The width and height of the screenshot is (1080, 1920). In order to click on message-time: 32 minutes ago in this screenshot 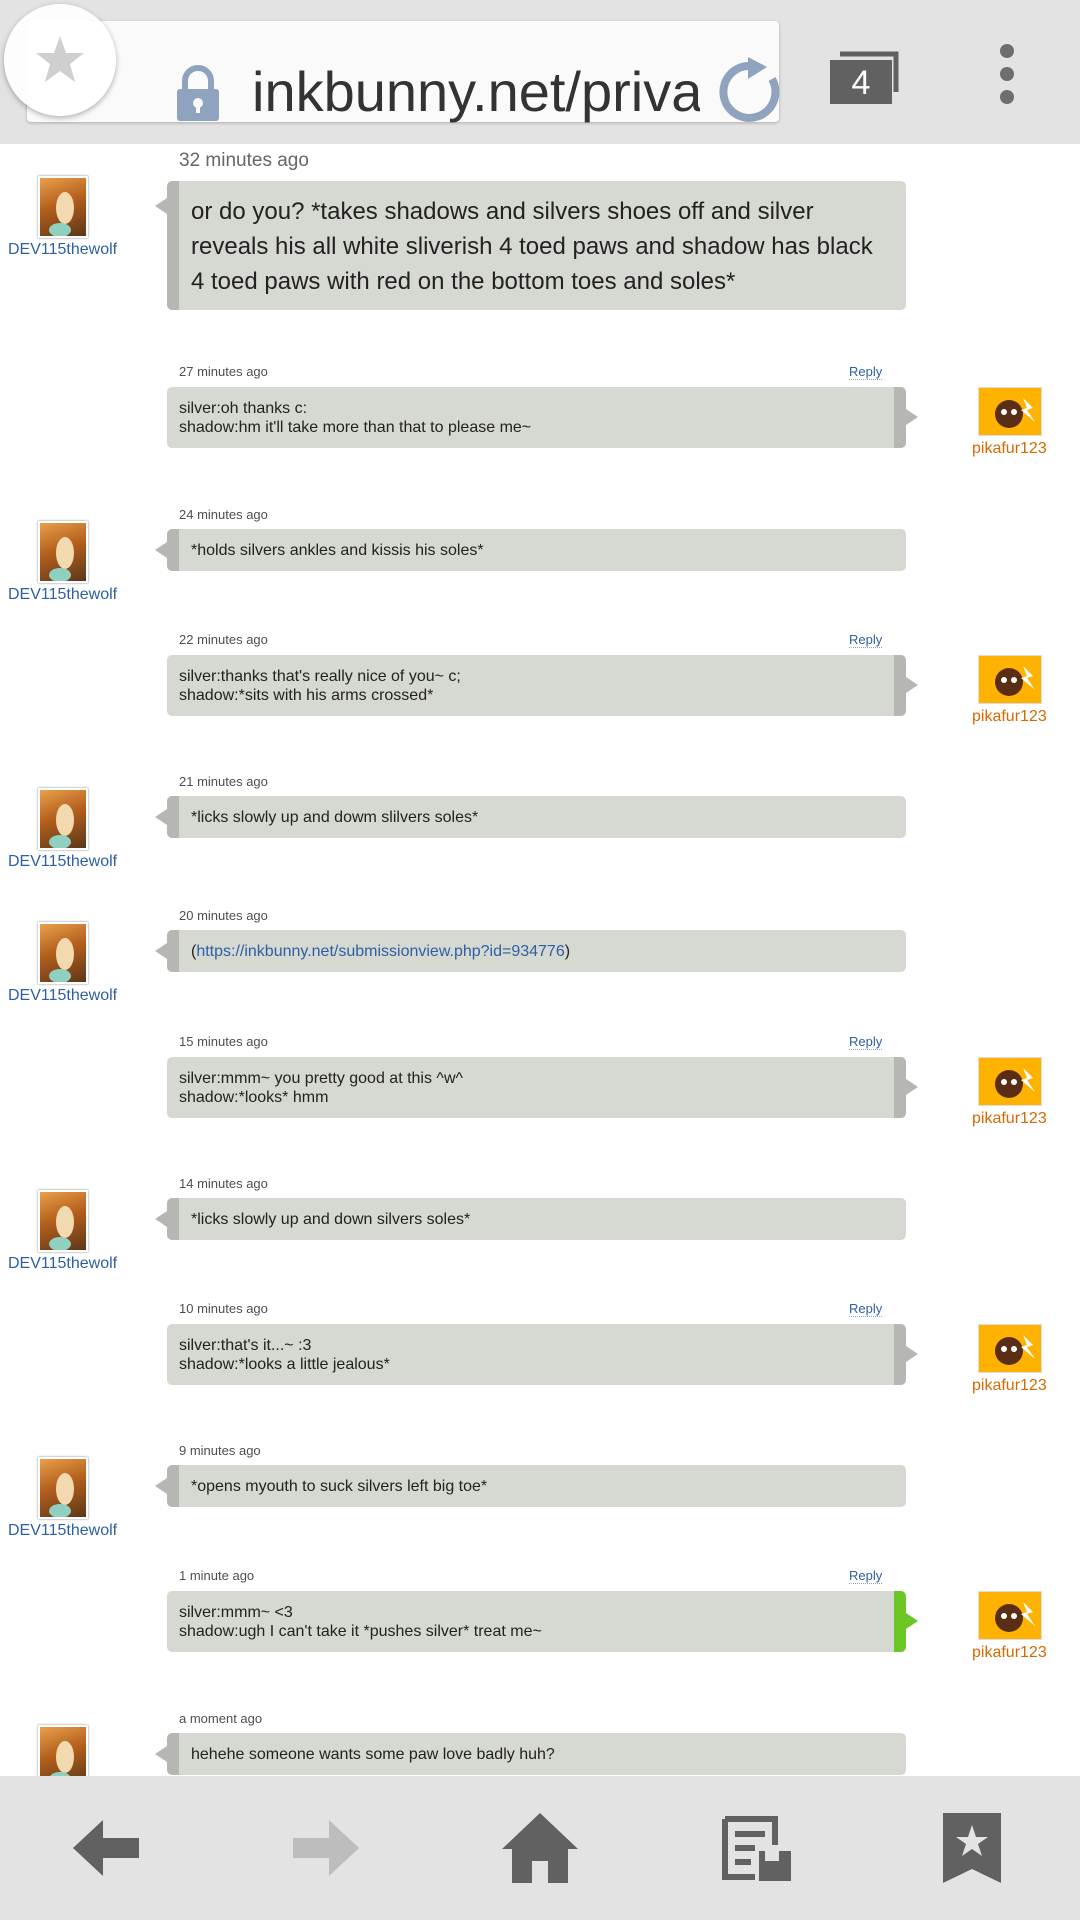, I will do `click(244, 160)`.